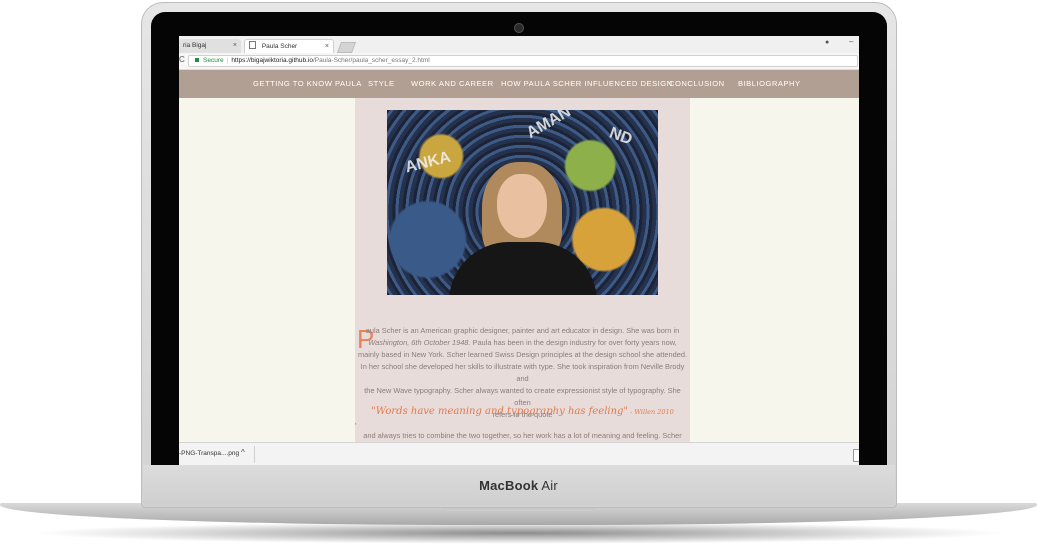 This screenshot has height=548, width=1037. I want to click on quote-author: - Willen 2010, so click(651, 412).